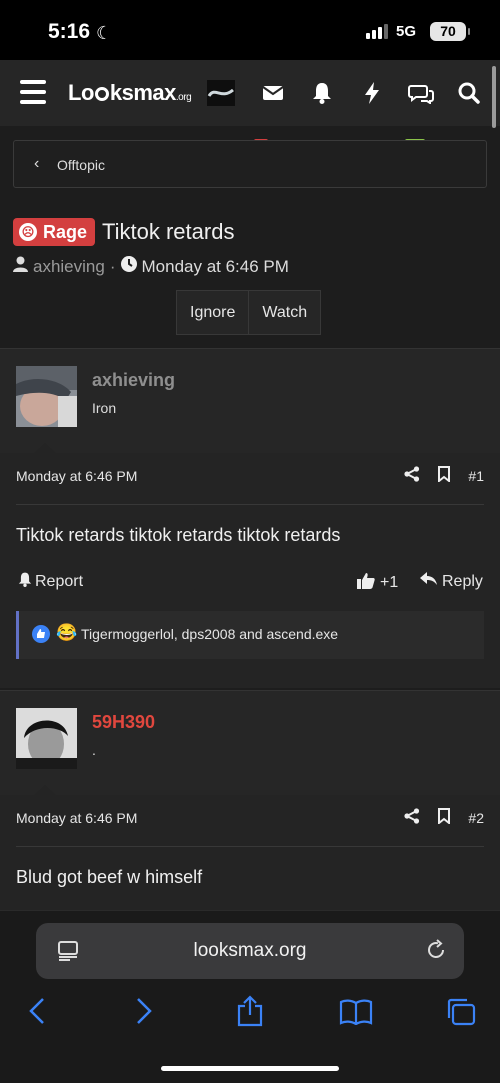 The image size is (500, 1083). I want to click on thread-meta: axhieving · Monday at 6:46 PM, so click(151, 266).